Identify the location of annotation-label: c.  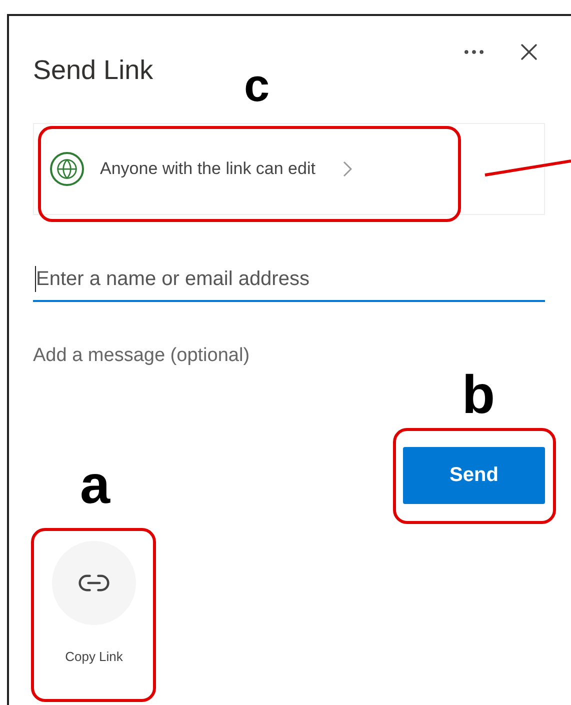
(257, 85).